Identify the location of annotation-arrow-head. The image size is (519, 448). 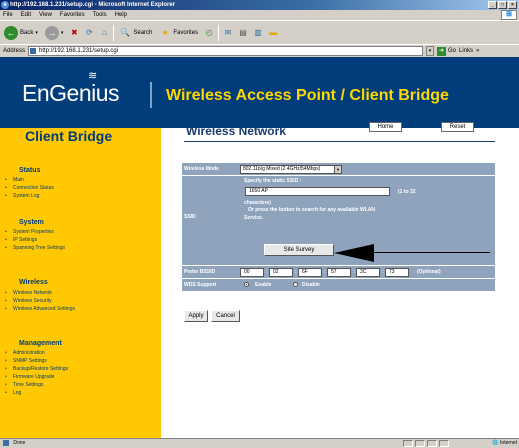
(354, 253).